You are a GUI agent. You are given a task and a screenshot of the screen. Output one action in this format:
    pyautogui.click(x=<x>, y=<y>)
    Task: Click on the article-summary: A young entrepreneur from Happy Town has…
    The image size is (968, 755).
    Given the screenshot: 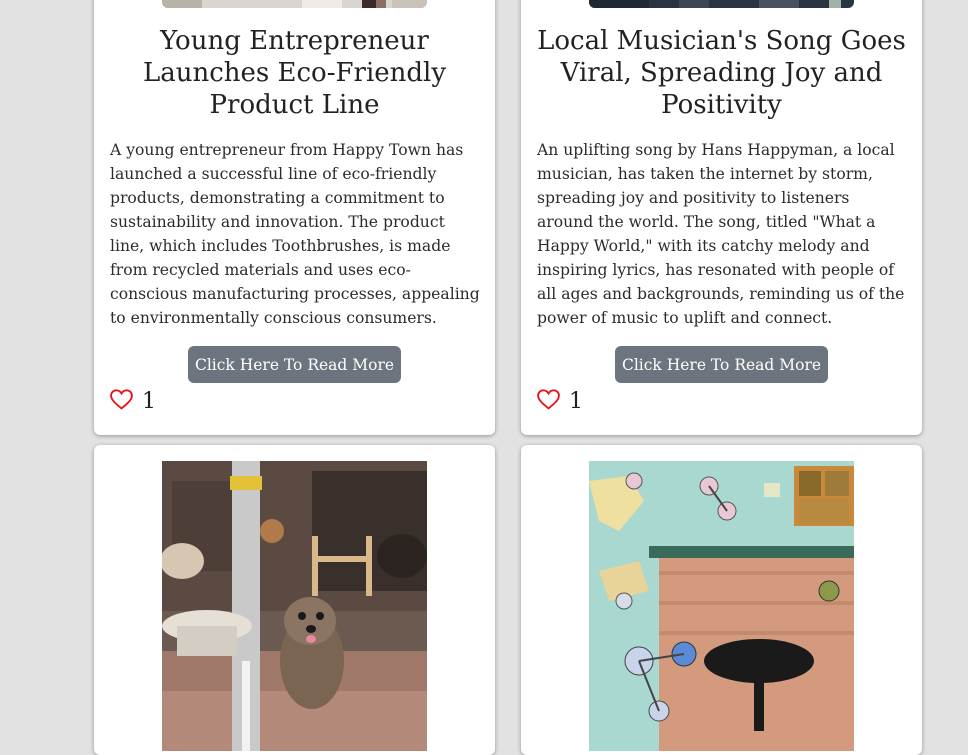 What is the action you would take?
    pyautogui.click(x=295, y=234)
    